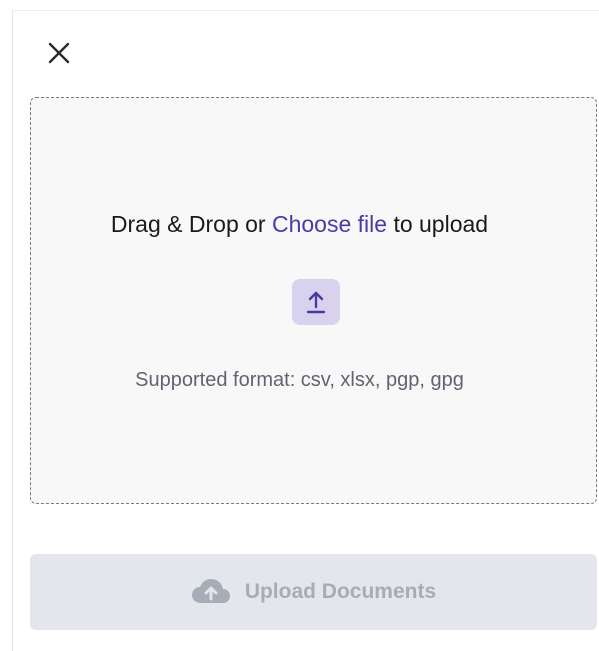 The image size is (599, 651). I want to click on to-upload-text: to upload, so click(441, 224).